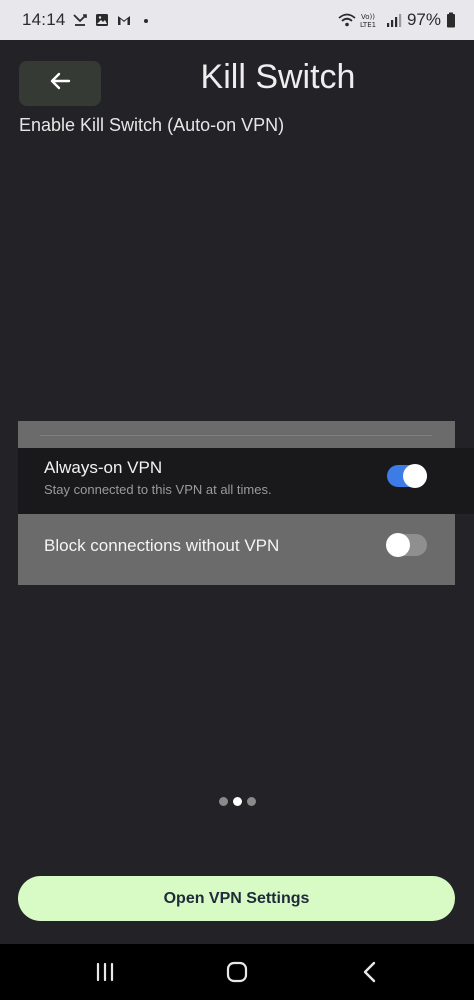 Image resolution: width=474 pixels, height=1000 pixels. What do you see at coordinates (236, 898) in the screenshot?
I see `open-vpn-settings-button: Open VPN Settings` at bounding box center [236, 898].